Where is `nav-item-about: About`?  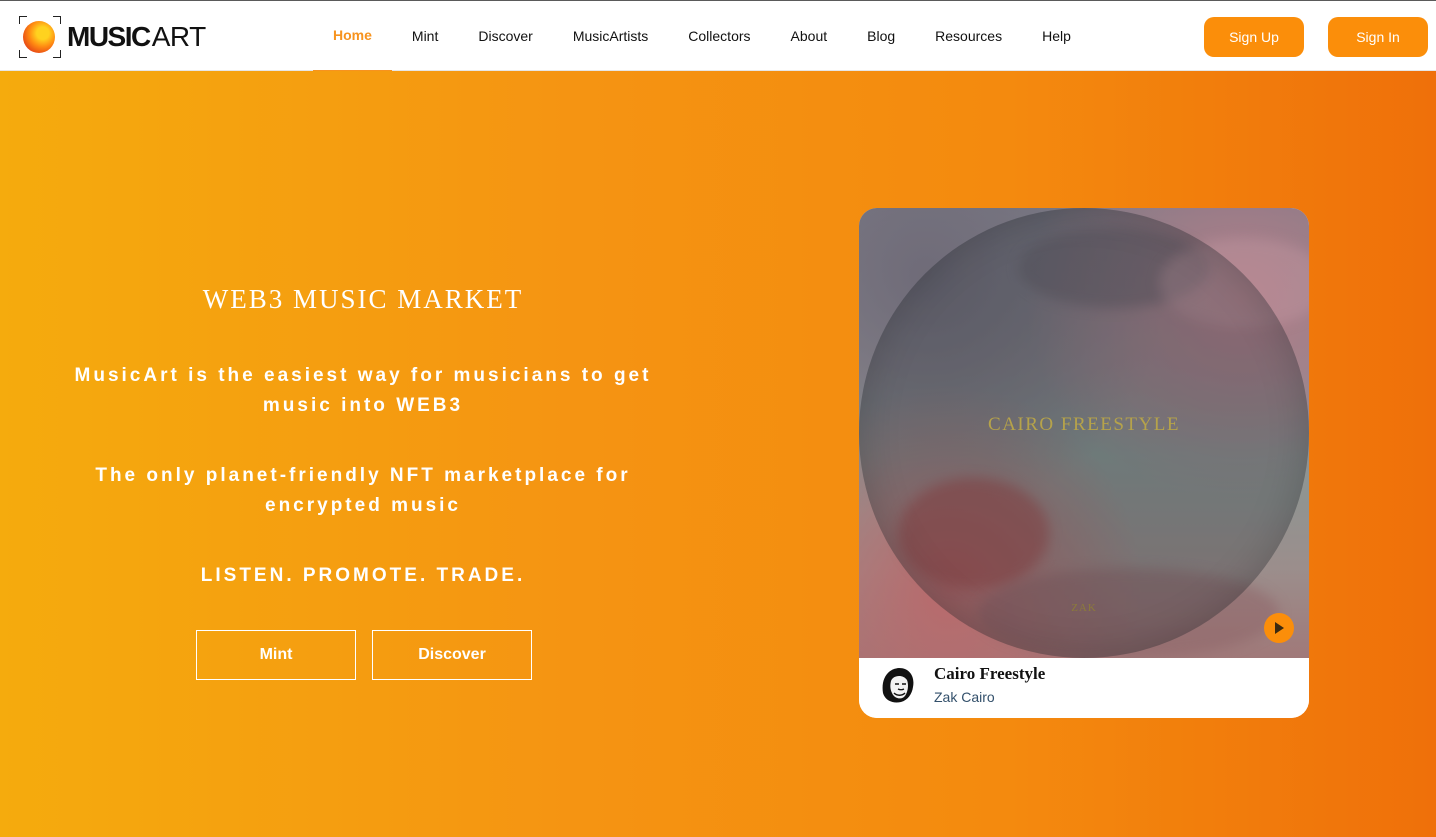 nav-item-about: About is located at coordinates (809, 36).